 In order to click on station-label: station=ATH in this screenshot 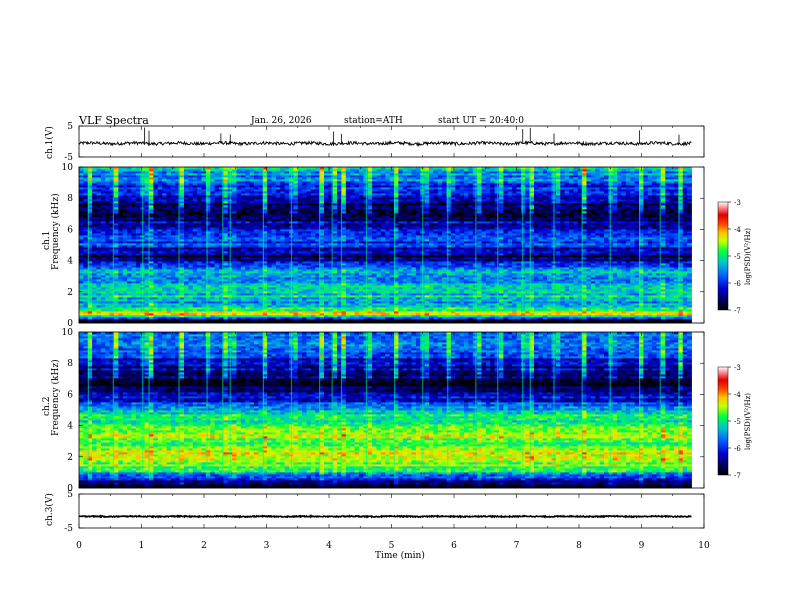, I will do `click(373, 121)`.